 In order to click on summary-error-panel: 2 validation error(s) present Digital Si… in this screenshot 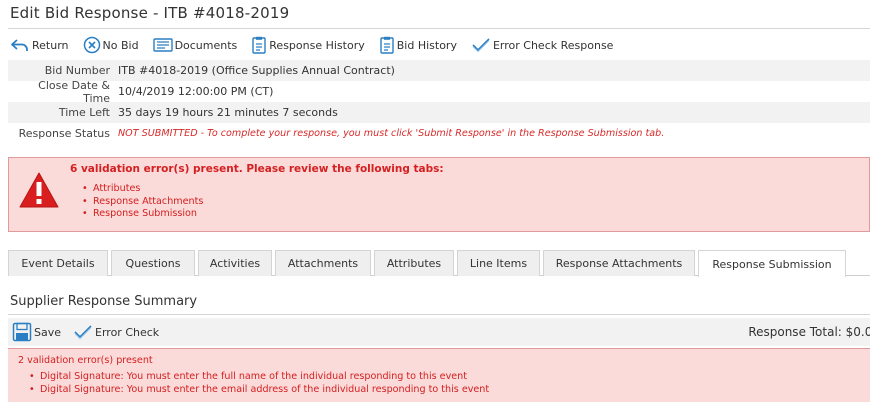, I will do `click(439, 375)`.